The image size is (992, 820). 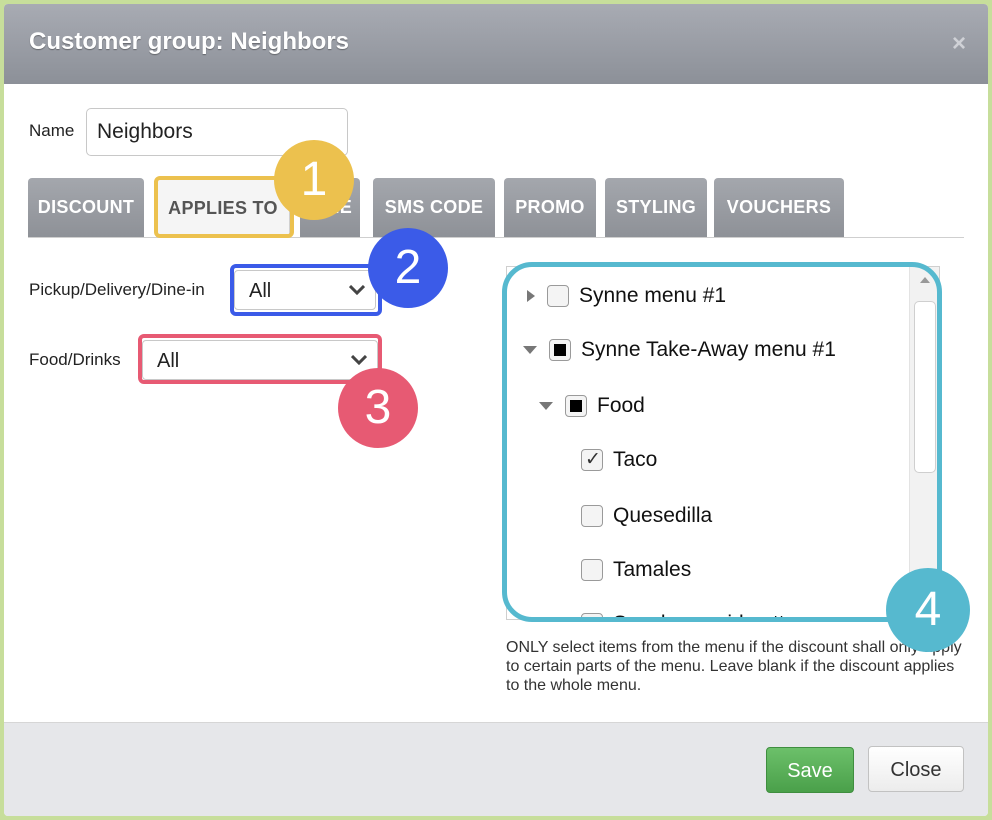 I want to click on tab-vouchers: VOUCHERS, so click(x=779, y=207).